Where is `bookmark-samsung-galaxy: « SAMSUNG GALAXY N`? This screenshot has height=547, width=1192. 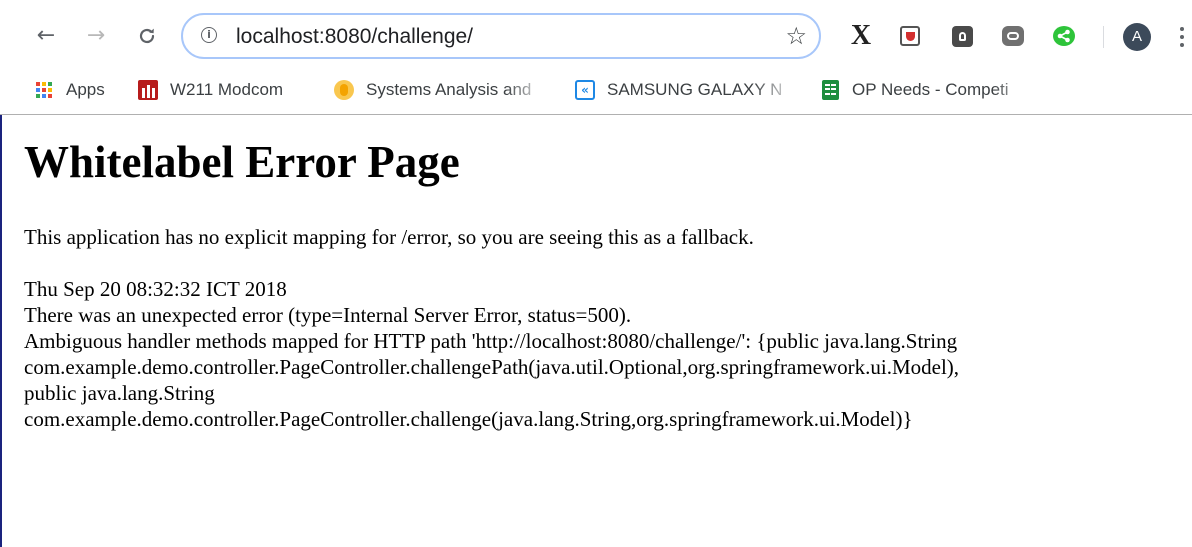
bookmark-samsung-galaxy: « SAMSUNG GALAXY N is located at coordinates (686, 90).